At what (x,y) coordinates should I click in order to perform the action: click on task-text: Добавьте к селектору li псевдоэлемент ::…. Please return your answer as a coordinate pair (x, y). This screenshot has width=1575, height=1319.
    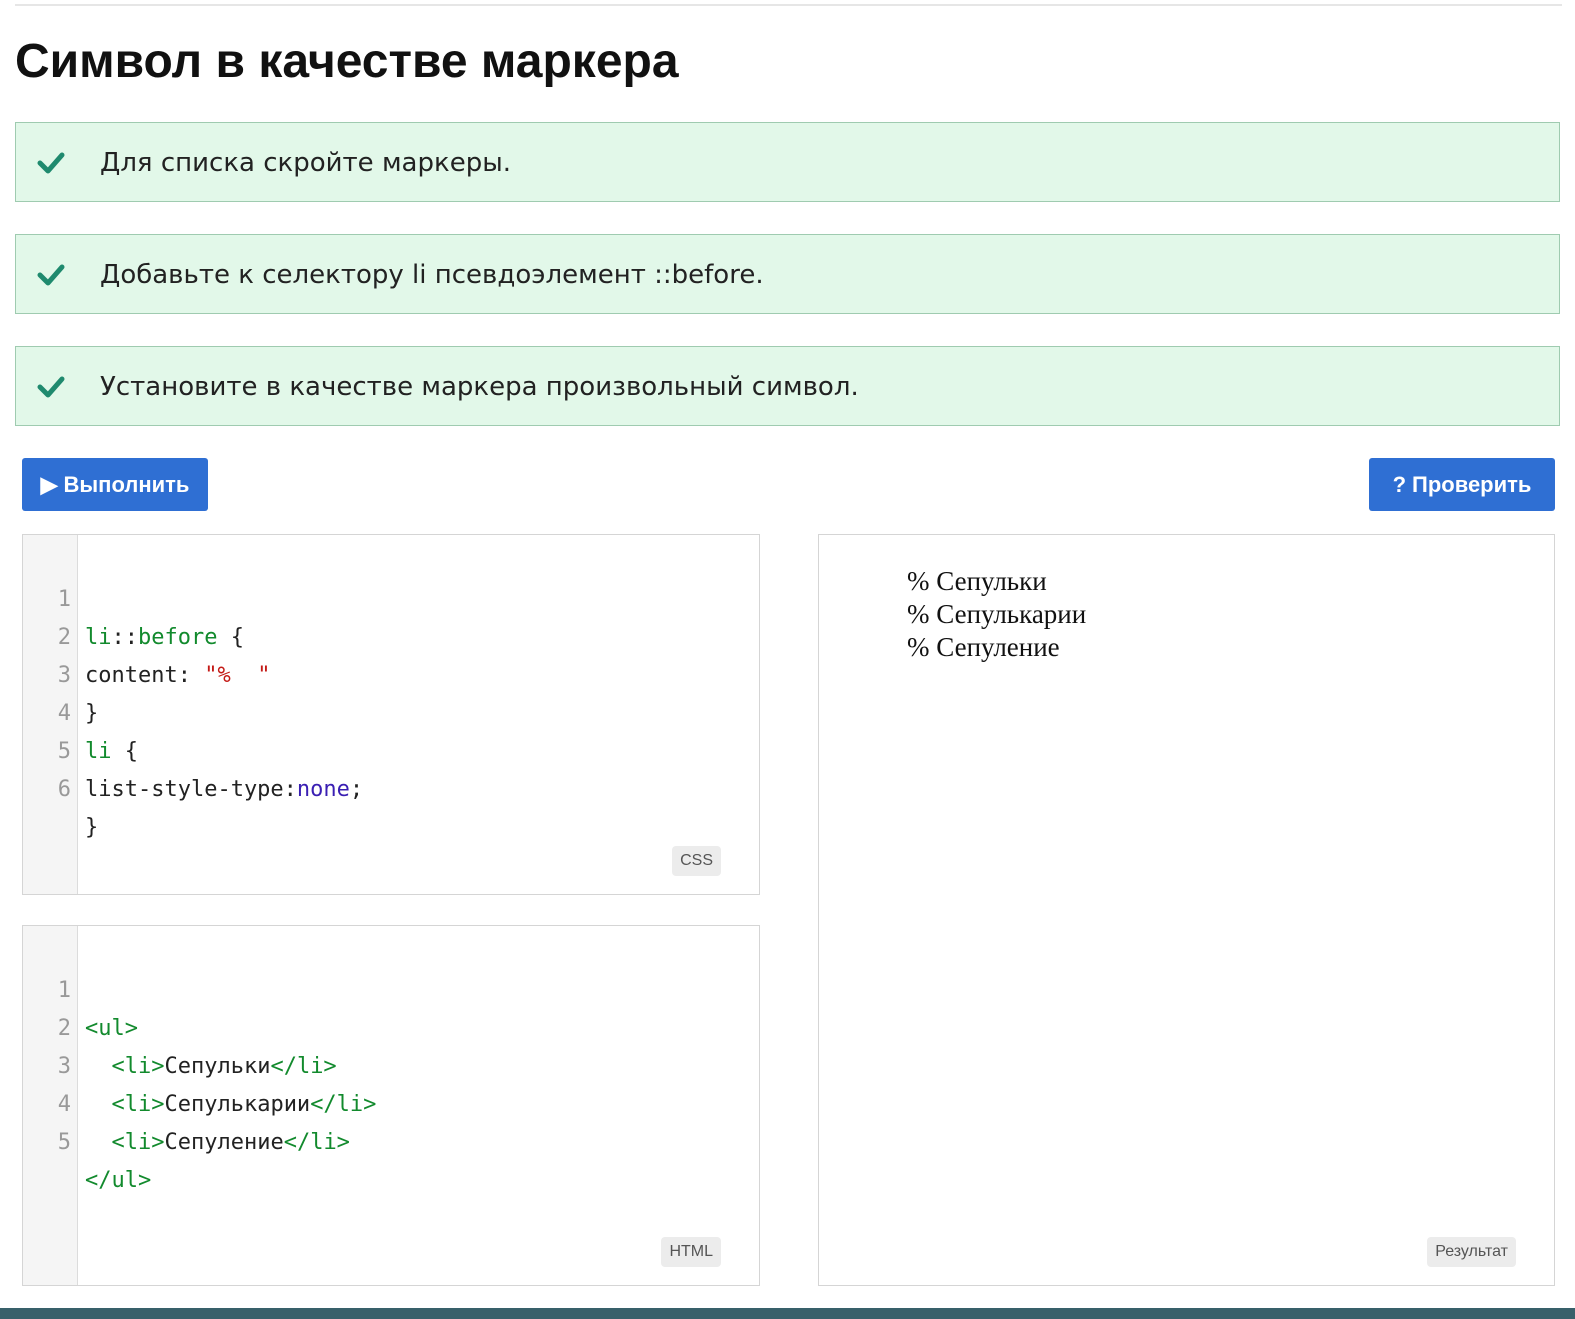
    Looking at the image, I should click on (432, 275).